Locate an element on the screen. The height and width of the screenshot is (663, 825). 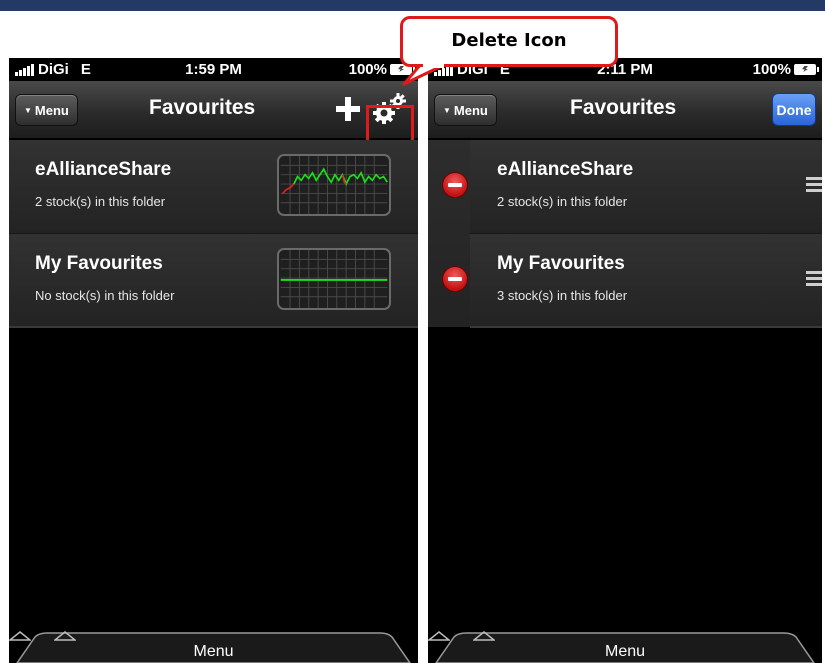
callout-pointer-seam is located at coordinates (433, 66).